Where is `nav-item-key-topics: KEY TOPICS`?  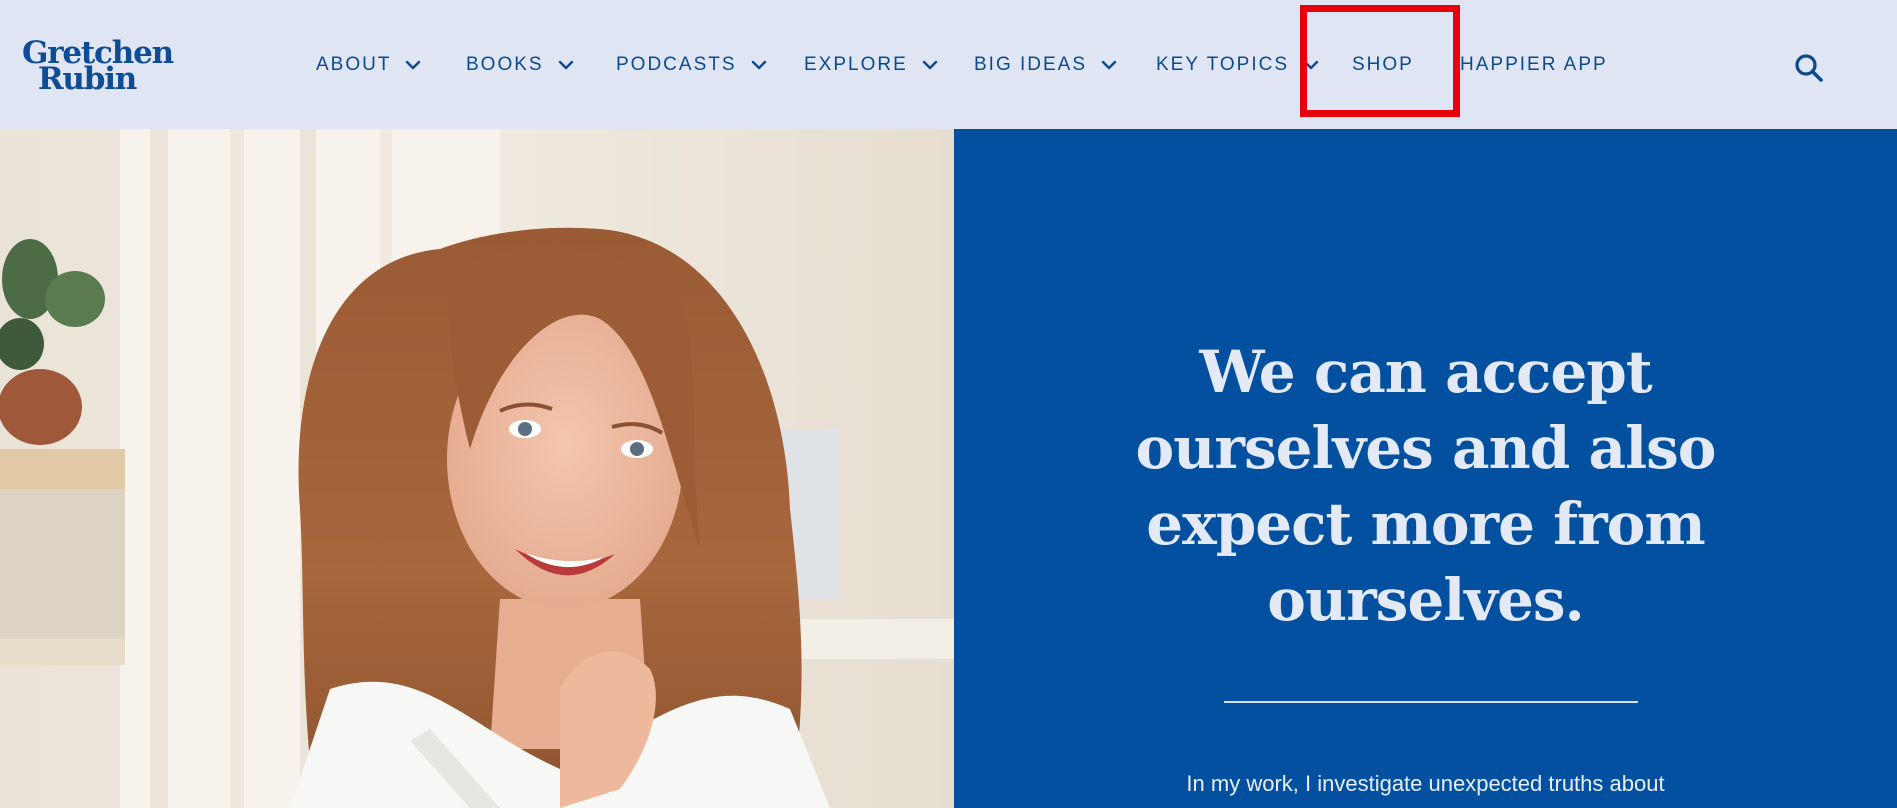 nav-item-key-topics: KEY TOPICS is located at coordinates (1237, 65).